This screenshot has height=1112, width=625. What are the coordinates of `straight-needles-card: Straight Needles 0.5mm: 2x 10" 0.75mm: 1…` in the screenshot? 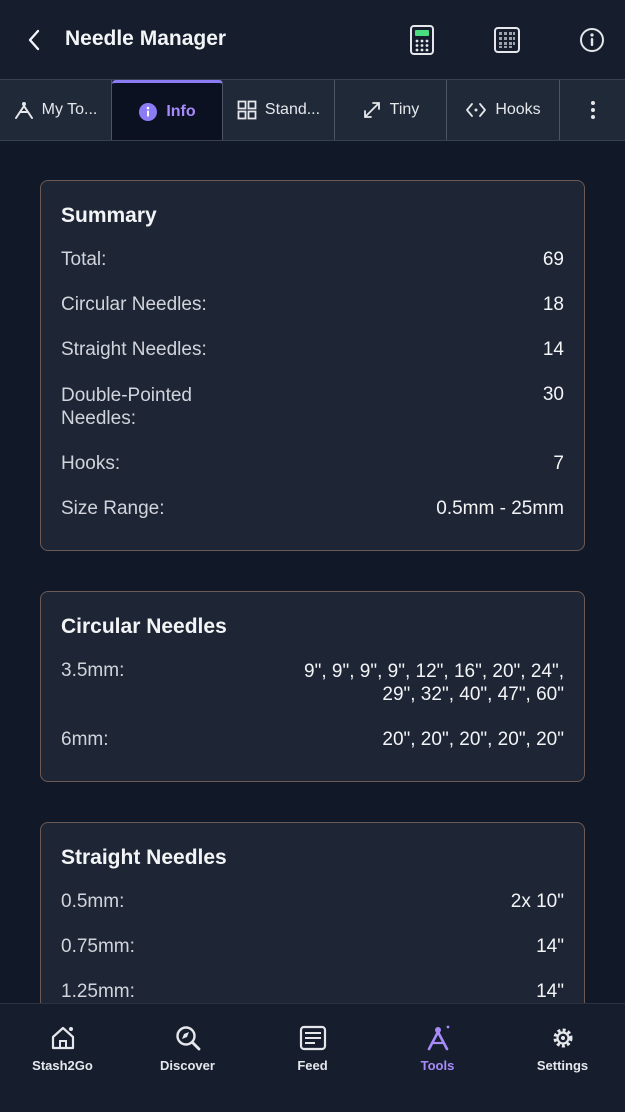 It's located at (312, 912).